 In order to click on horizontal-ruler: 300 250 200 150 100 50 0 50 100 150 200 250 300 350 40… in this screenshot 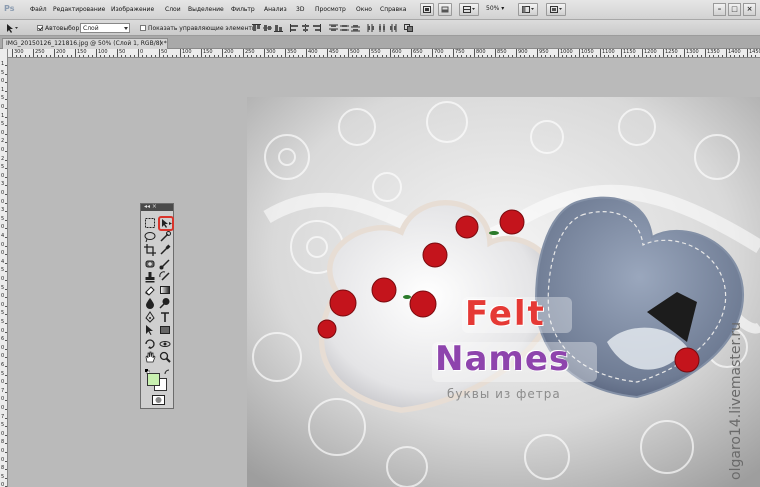, I will do `click(384, 53)`.